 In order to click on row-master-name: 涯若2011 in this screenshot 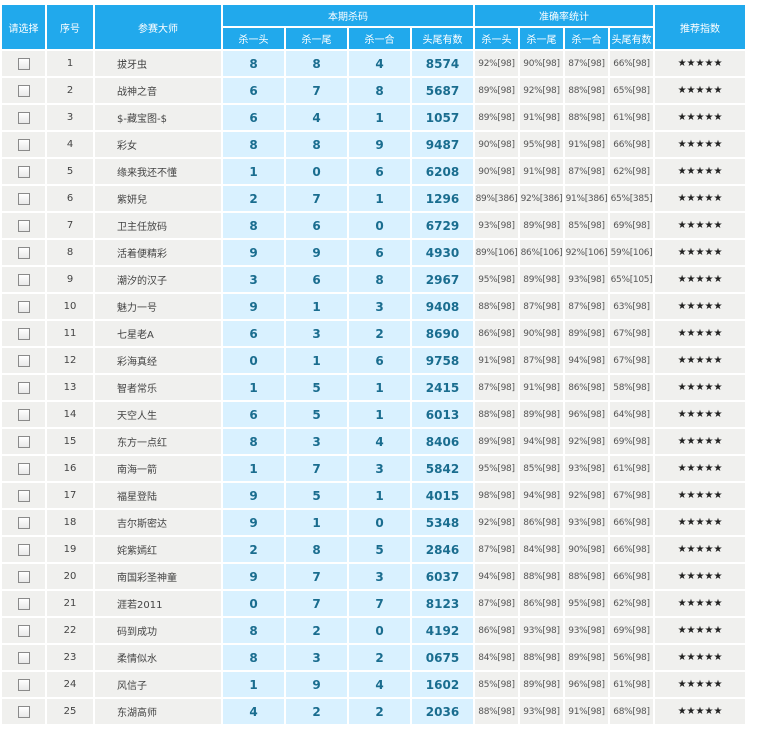, I will do `click(158, 603)`.